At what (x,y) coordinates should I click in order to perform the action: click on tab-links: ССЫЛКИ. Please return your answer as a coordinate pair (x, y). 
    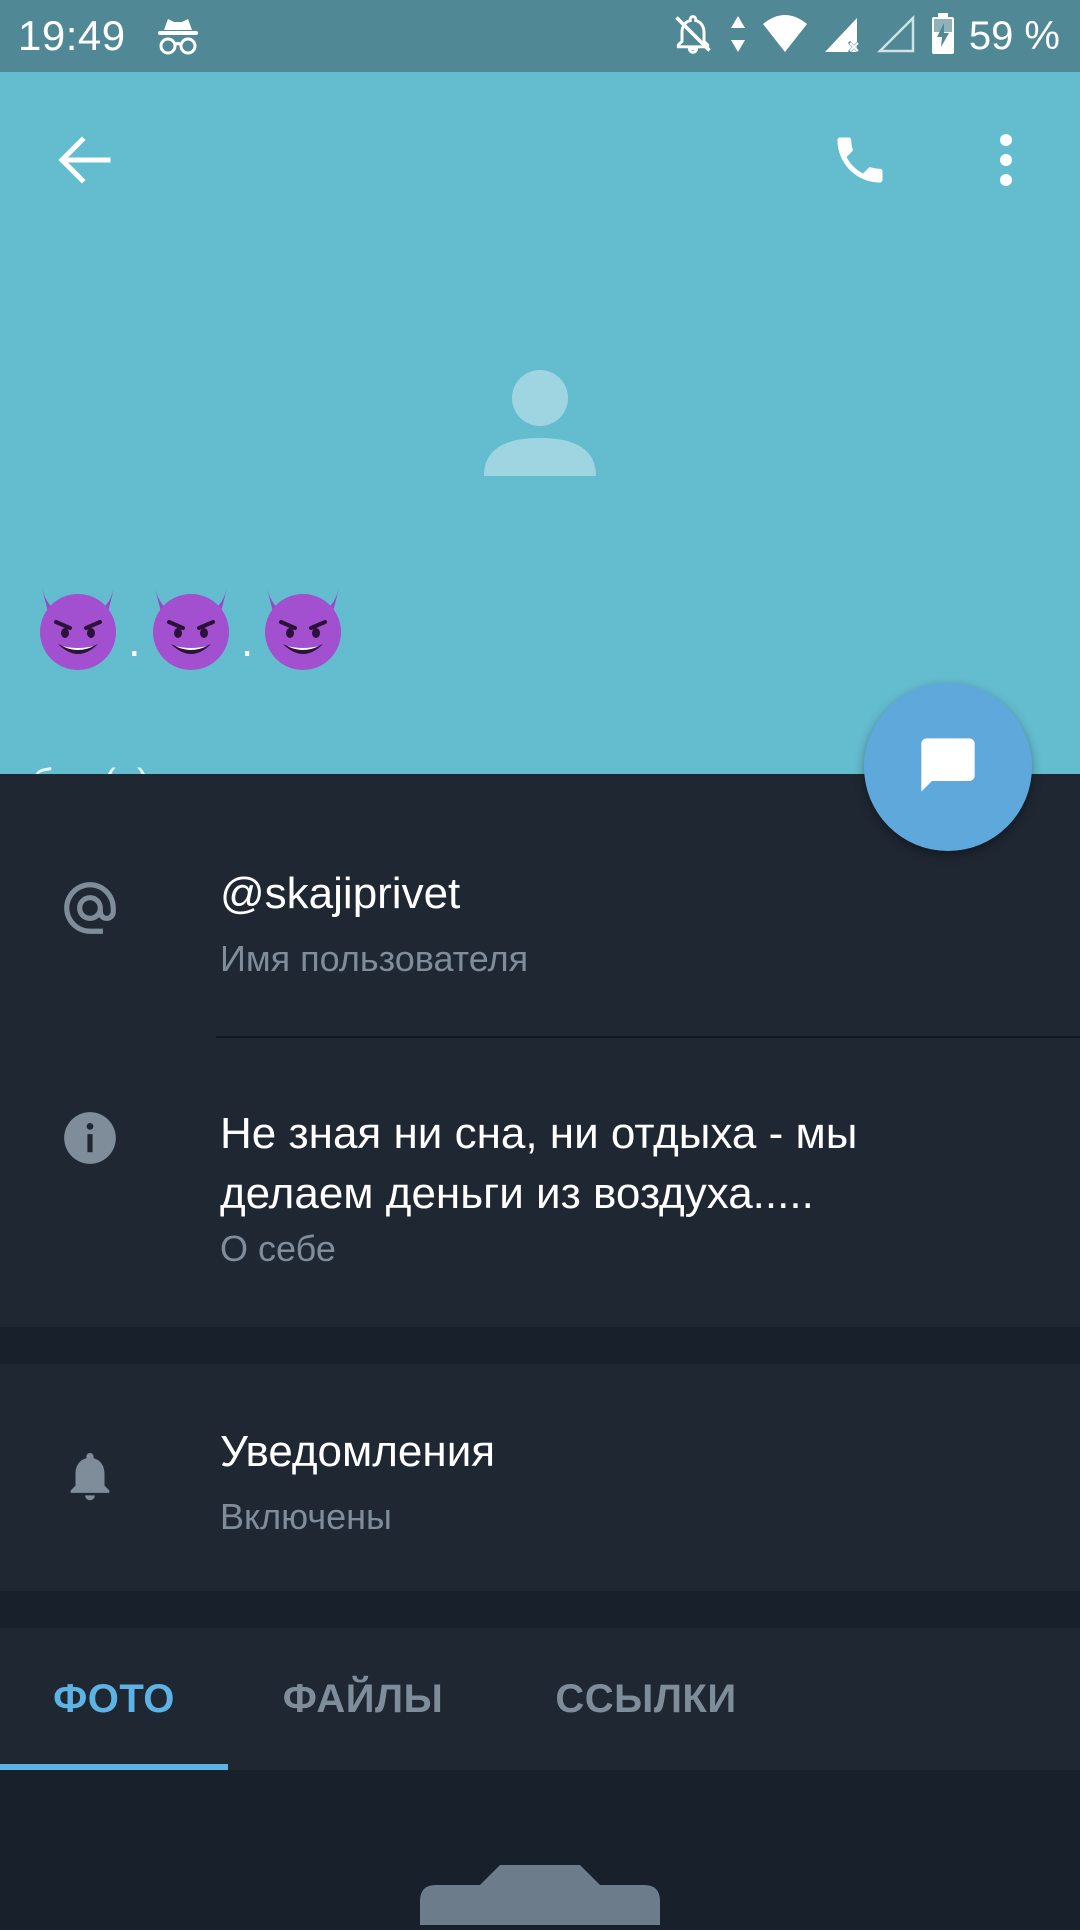
    Looking at the image, I should click on (646, 1699).